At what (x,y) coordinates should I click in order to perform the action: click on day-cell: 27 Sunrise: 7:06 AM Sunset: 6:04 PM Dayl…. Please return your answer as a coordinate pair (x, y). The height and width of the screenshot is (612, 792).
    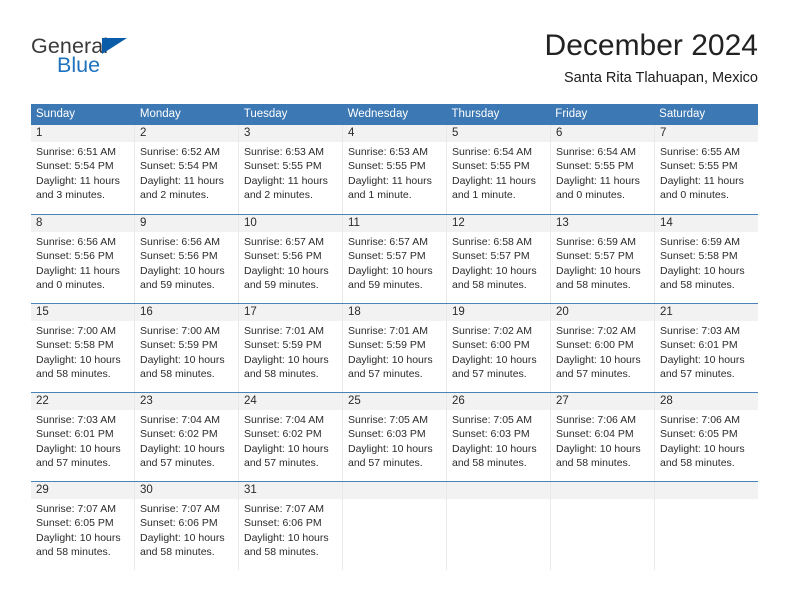
    Looking at the image, I should click on (603, 437).